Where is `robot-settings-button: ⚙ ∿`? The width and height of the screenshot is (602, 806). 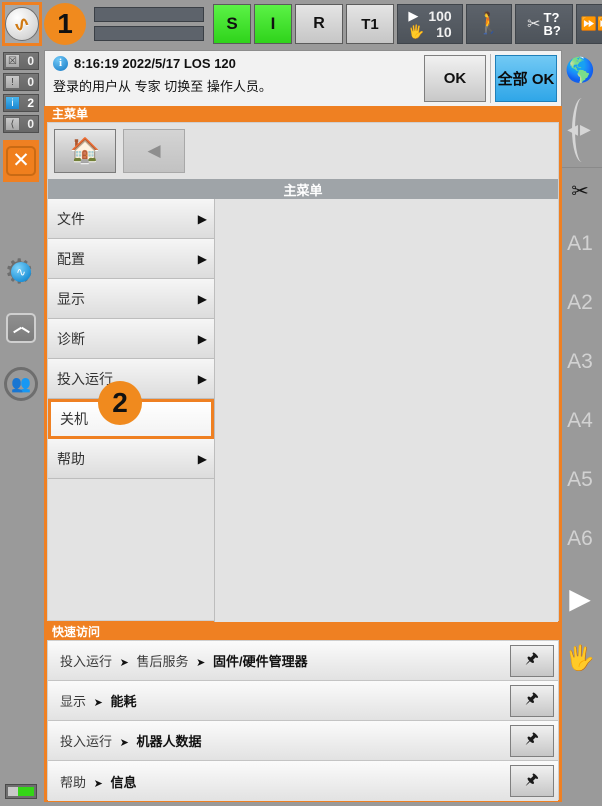 robot-settings-button: ⚙ ∿ is located at coordinates (21, 272).